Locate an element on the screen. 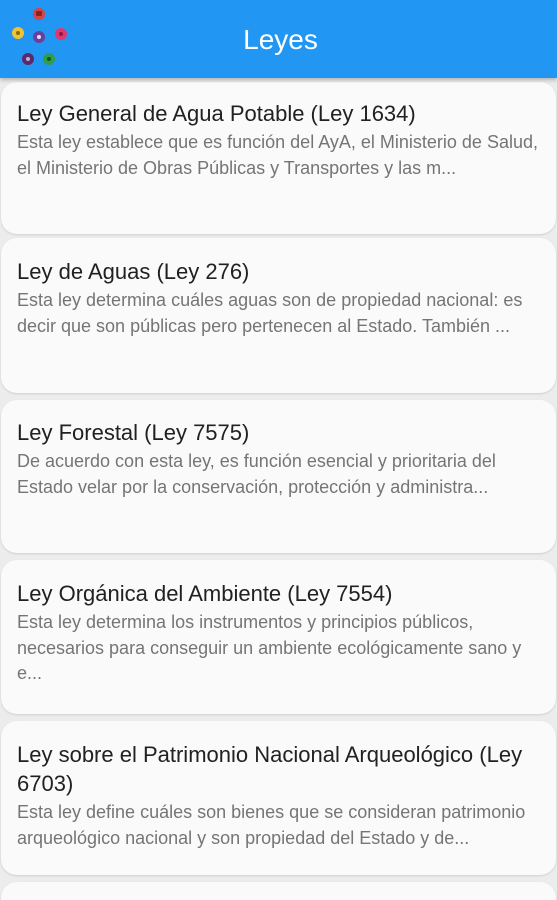 The height and width of the screenshot is (900, 557). law-title: Ley de Aguas (Ley 276) is located at coordinates (133, 271).